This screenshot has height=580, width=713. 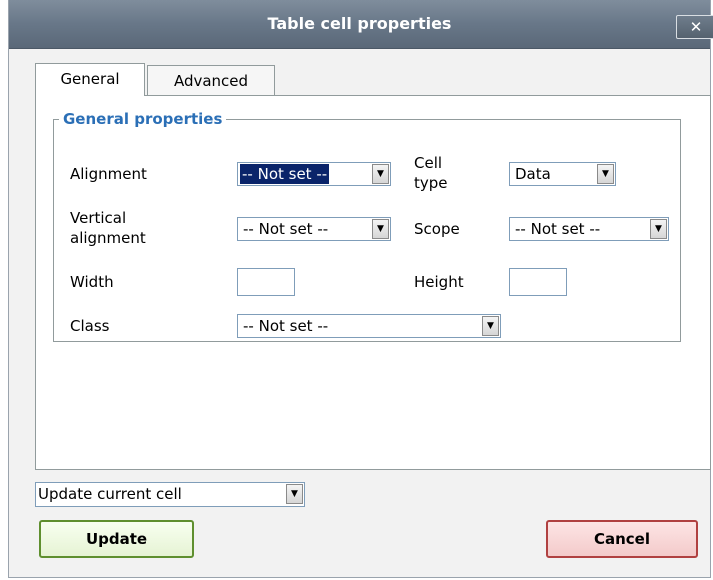 What do you see at coordinates (90, 79) in the screenshot?
I see `tab-general: General` at bounding box center [90, 79].